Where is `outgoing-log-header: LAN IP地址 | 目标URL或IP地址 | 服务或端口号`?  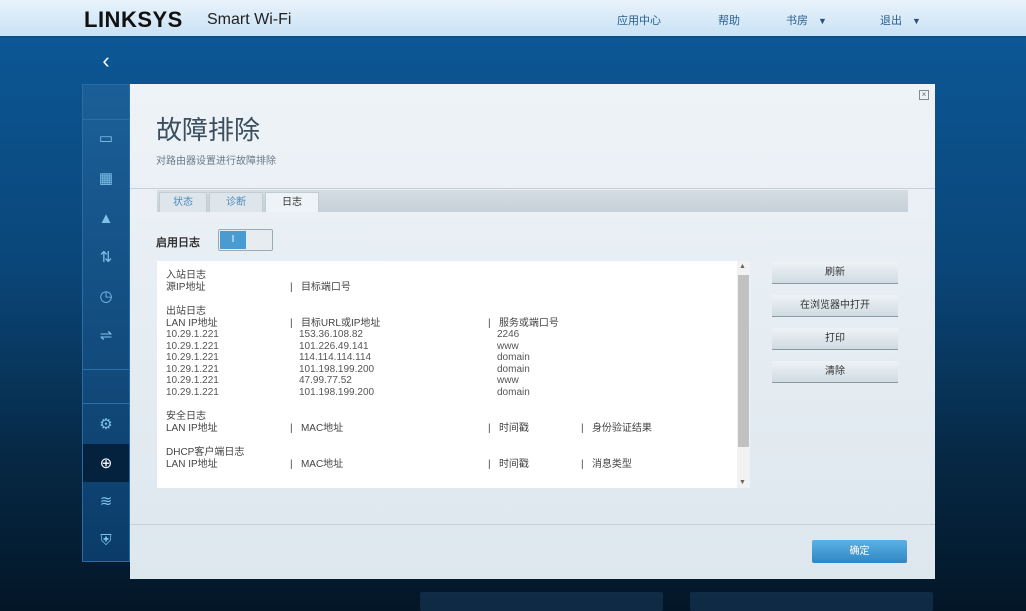
outgoing-log-header: LAN IP地址 | 目标URL或IP地址 | 服务或端口号 is located at coordinates (362, 323).